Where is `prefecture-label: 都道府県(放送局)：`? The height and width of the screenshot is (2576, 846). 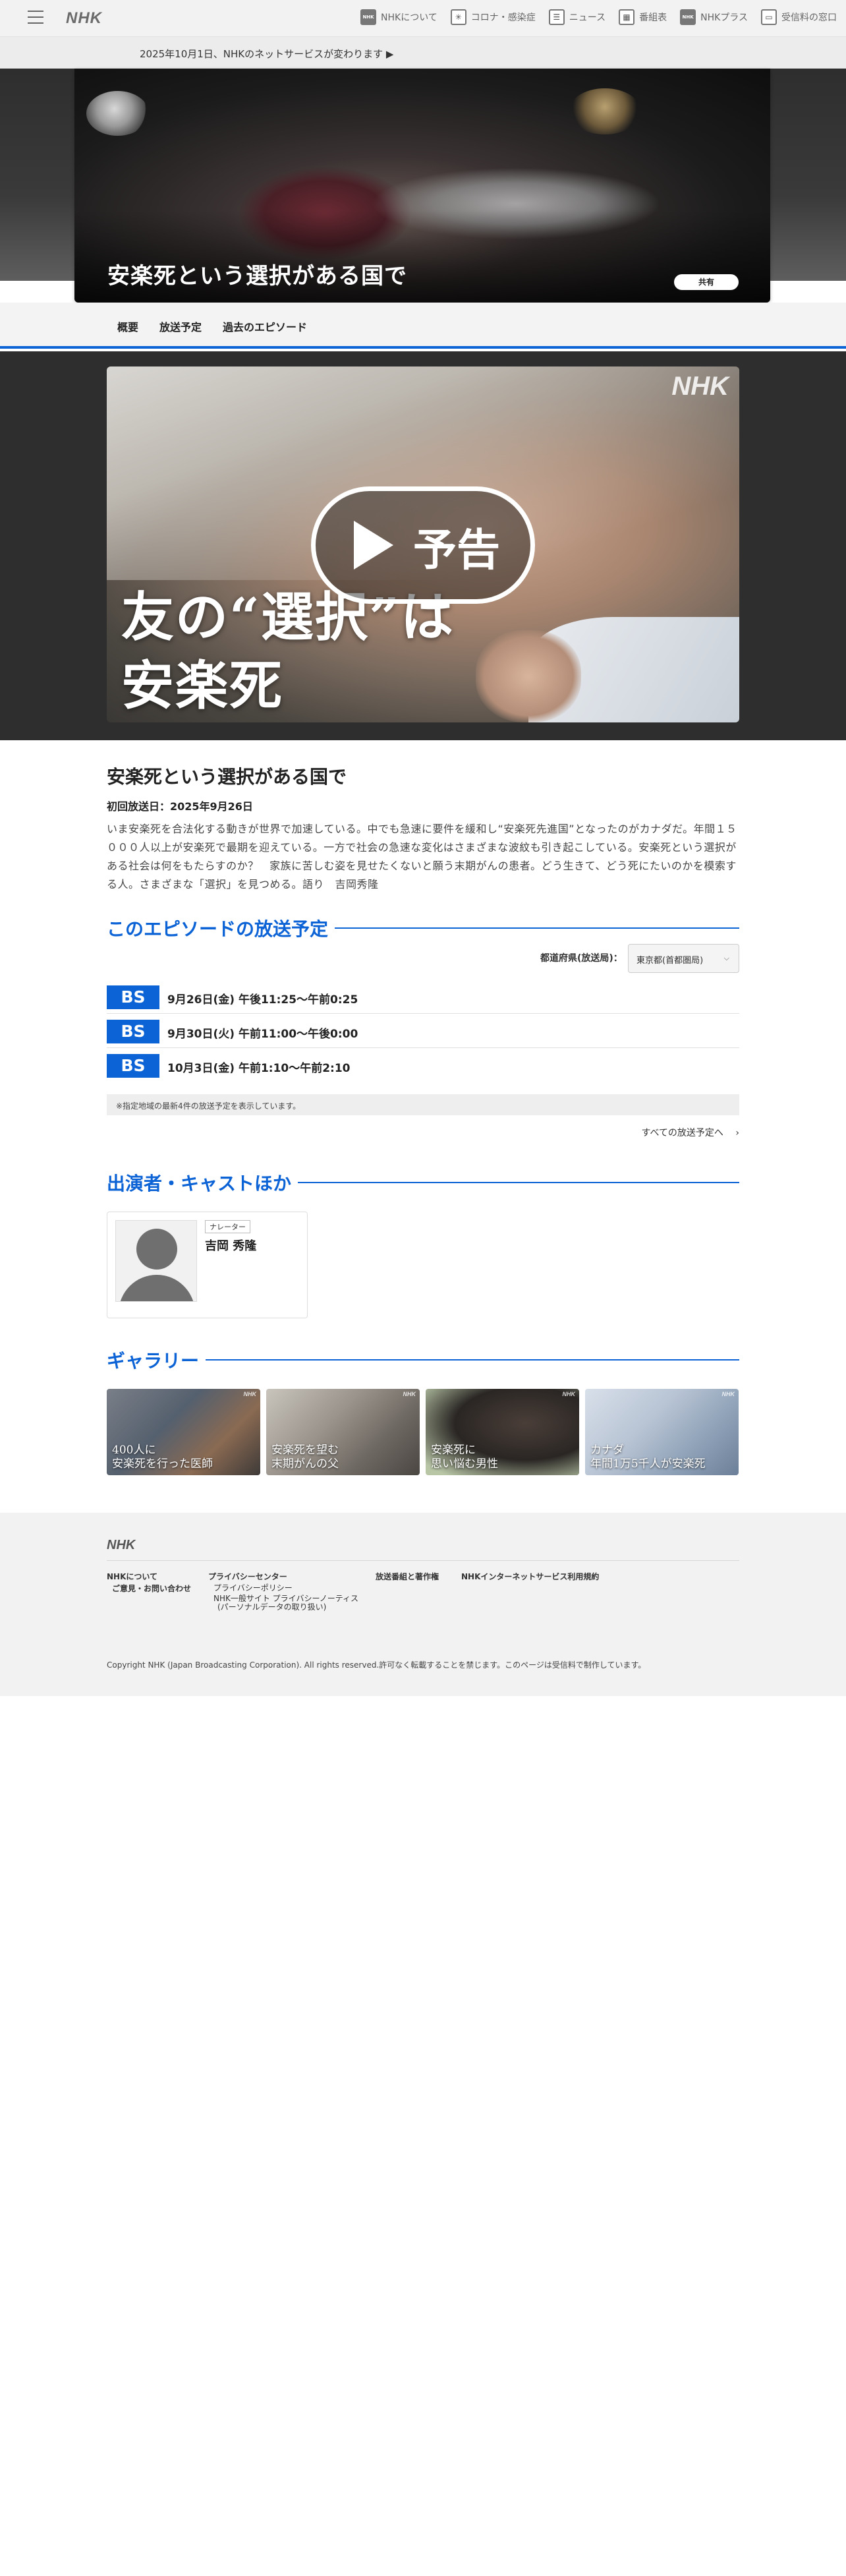
prefecture-label: 都道府県(放送局)： is located at coordinates (581, 958).